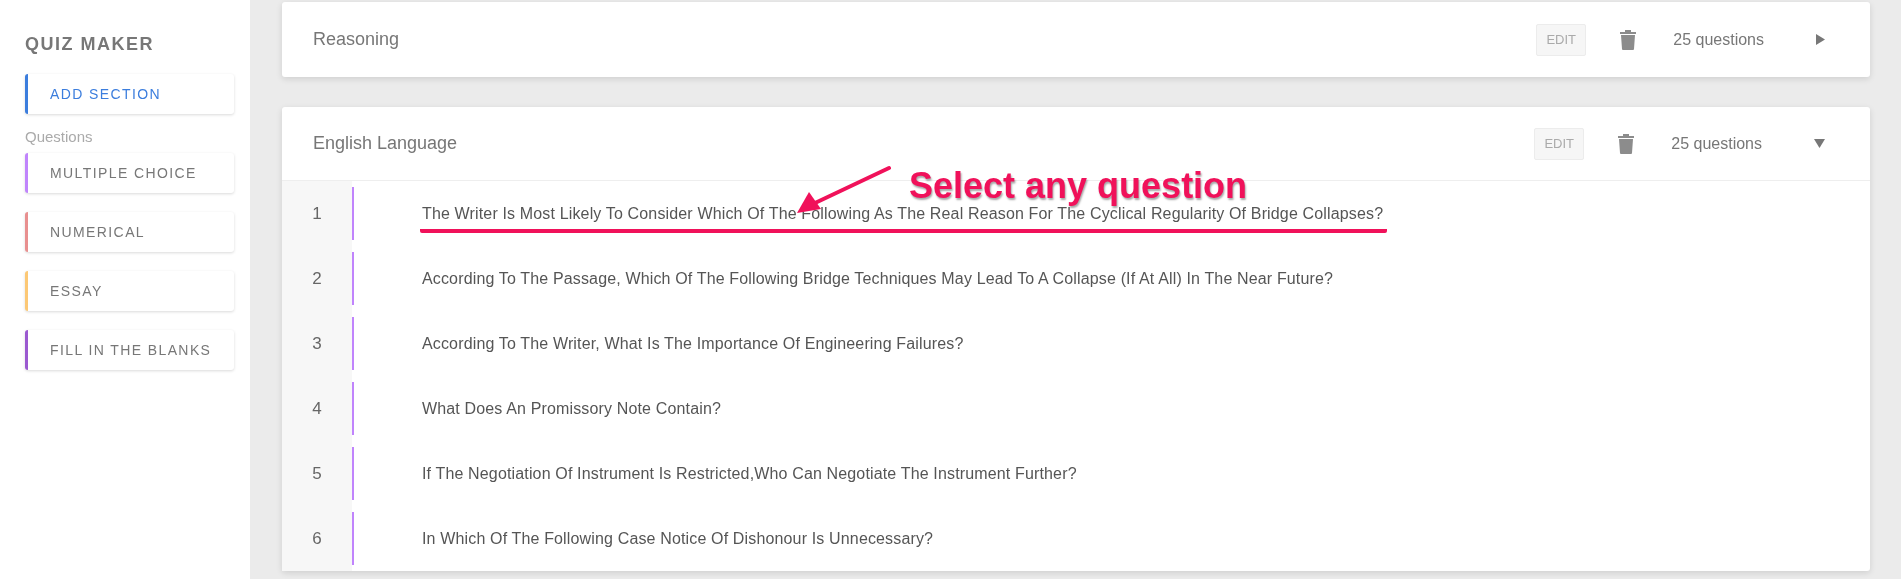 The height and width of the screenshot is (579, 1901). I want to click on question-text: According To The Writer, What Is The Importance Of Engineering Failures?, so click(693, 343).